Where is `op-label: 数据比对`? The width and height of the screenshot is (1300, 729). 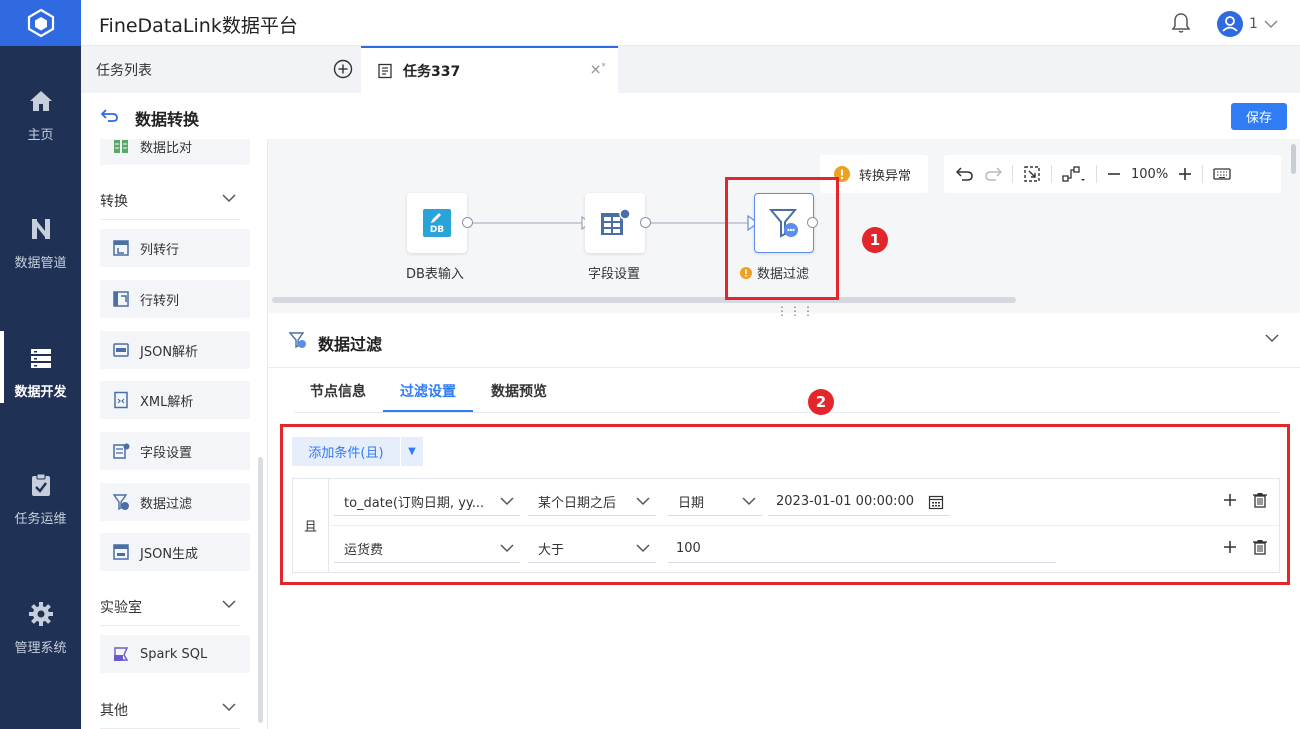 op-label: 数据比对 is located at coordinates (166, 148).